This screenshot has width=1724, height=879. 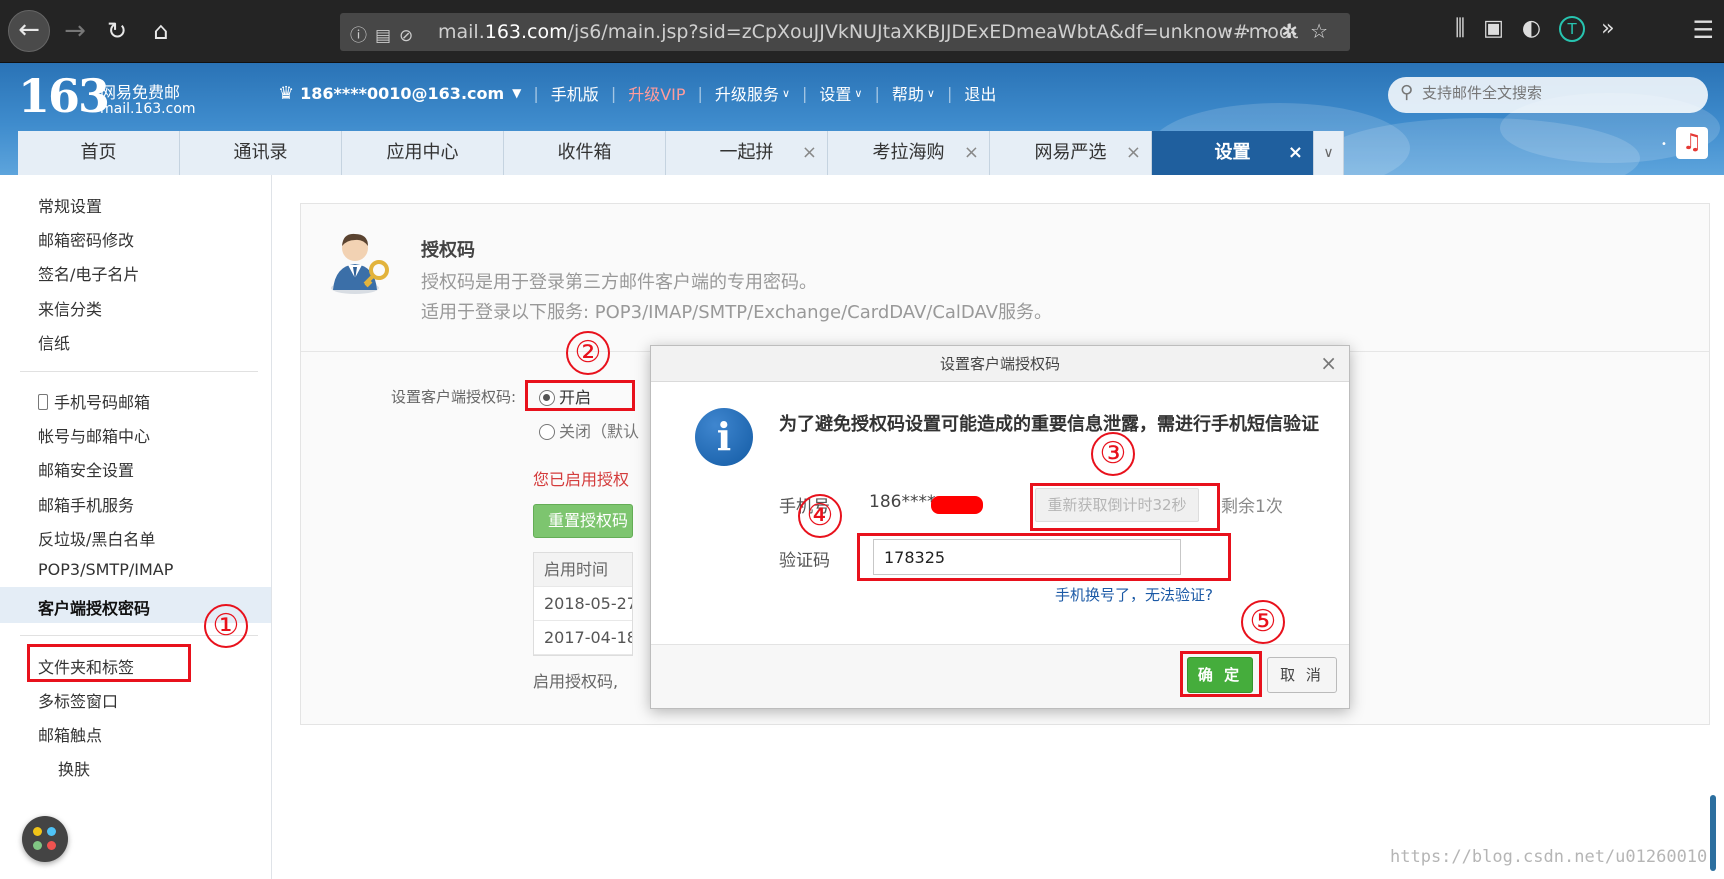 I want to click on sidebar-item-general: 常规设置, so click(x=70, y=205).